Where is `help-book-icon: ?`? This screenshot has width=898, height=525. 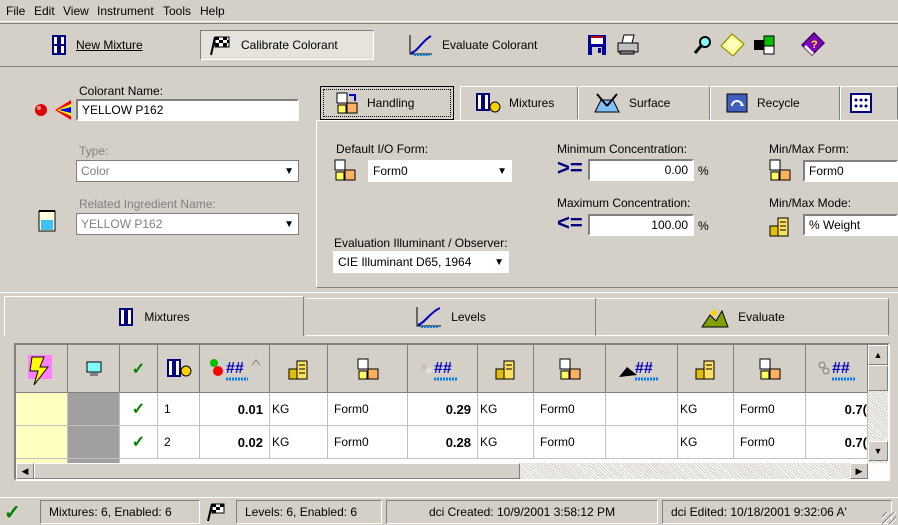 help-book-icon: ? is located at coordinates (812, 45).